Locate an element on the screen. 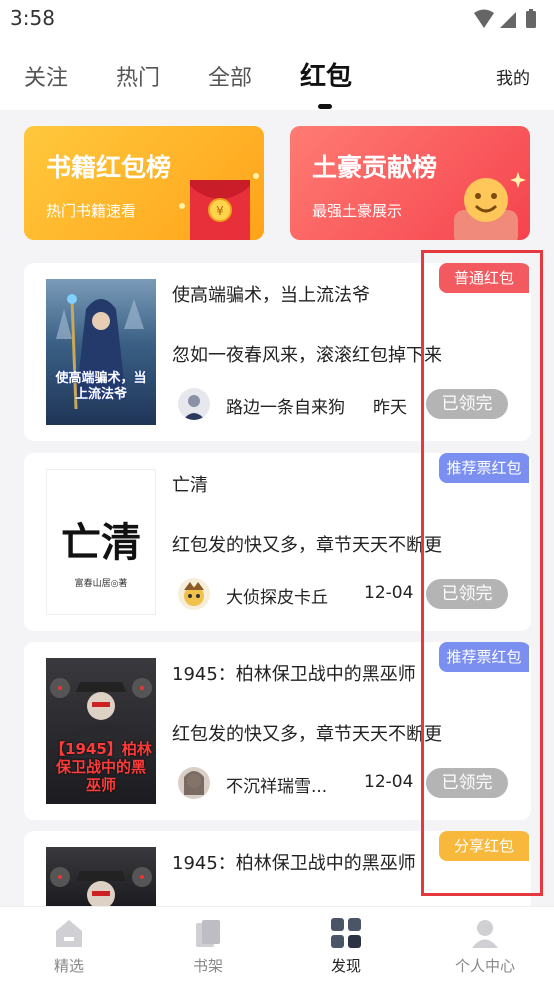 Image resolution: width=554 pixels, height=984 pixels. status-time: 3:58 is located at coordinates (32, 18).